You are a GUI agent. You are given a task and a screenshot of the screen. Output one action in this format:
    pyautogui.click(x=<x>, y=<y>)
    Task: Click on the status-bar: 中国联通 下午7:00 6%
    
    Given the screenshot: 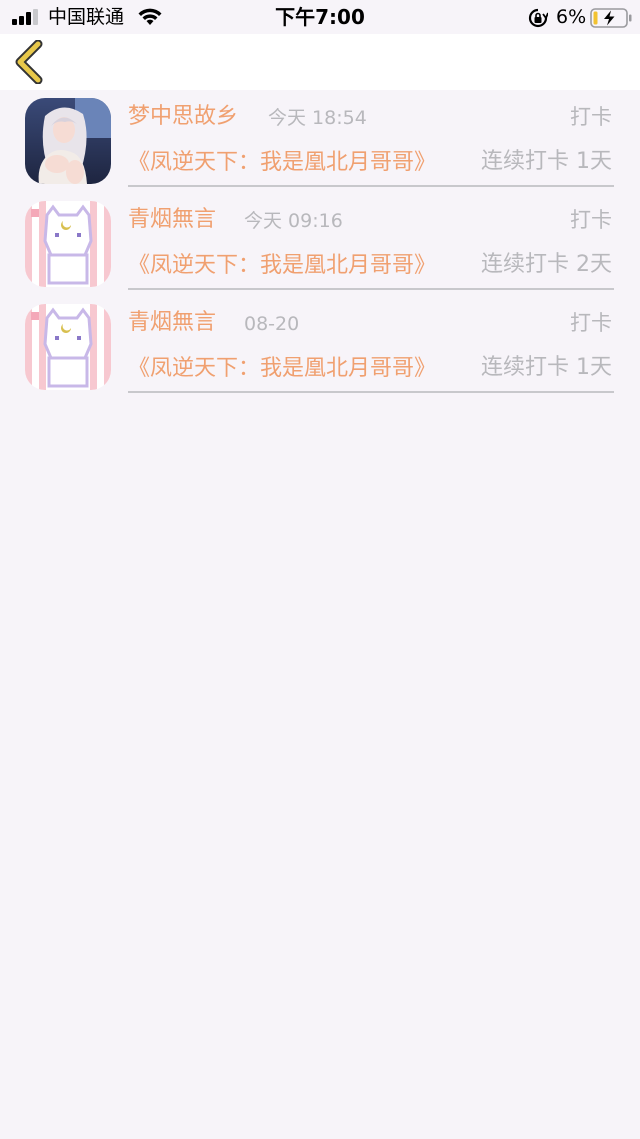 What is the action you would take?
    pyautogui.click(x=320, y=17)
    